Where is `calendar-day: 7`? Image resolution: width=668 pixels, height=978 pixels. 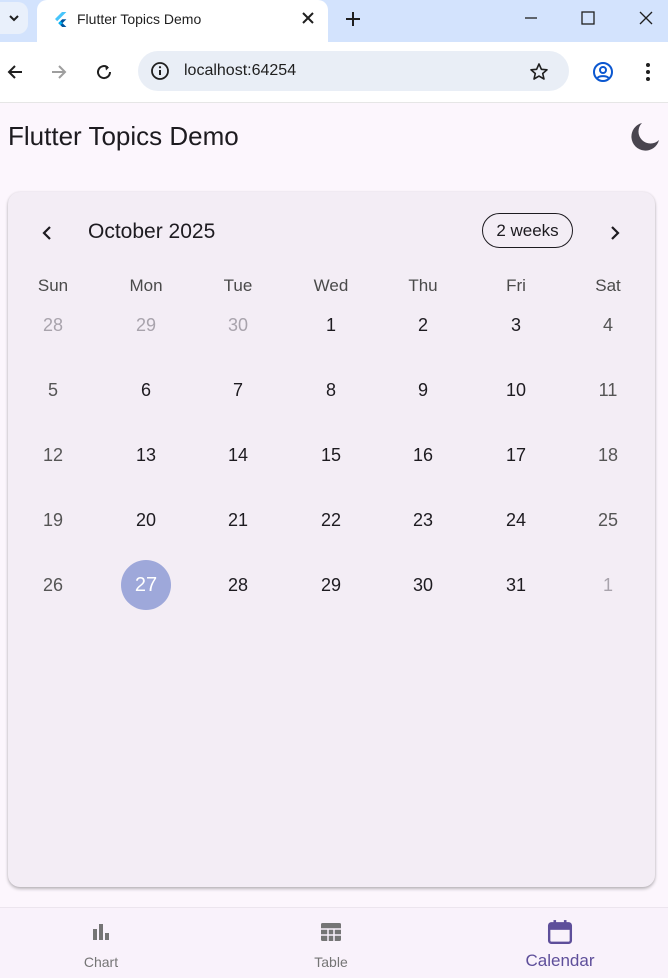
calendar-day: 7 is located at coordinates (238, 390).